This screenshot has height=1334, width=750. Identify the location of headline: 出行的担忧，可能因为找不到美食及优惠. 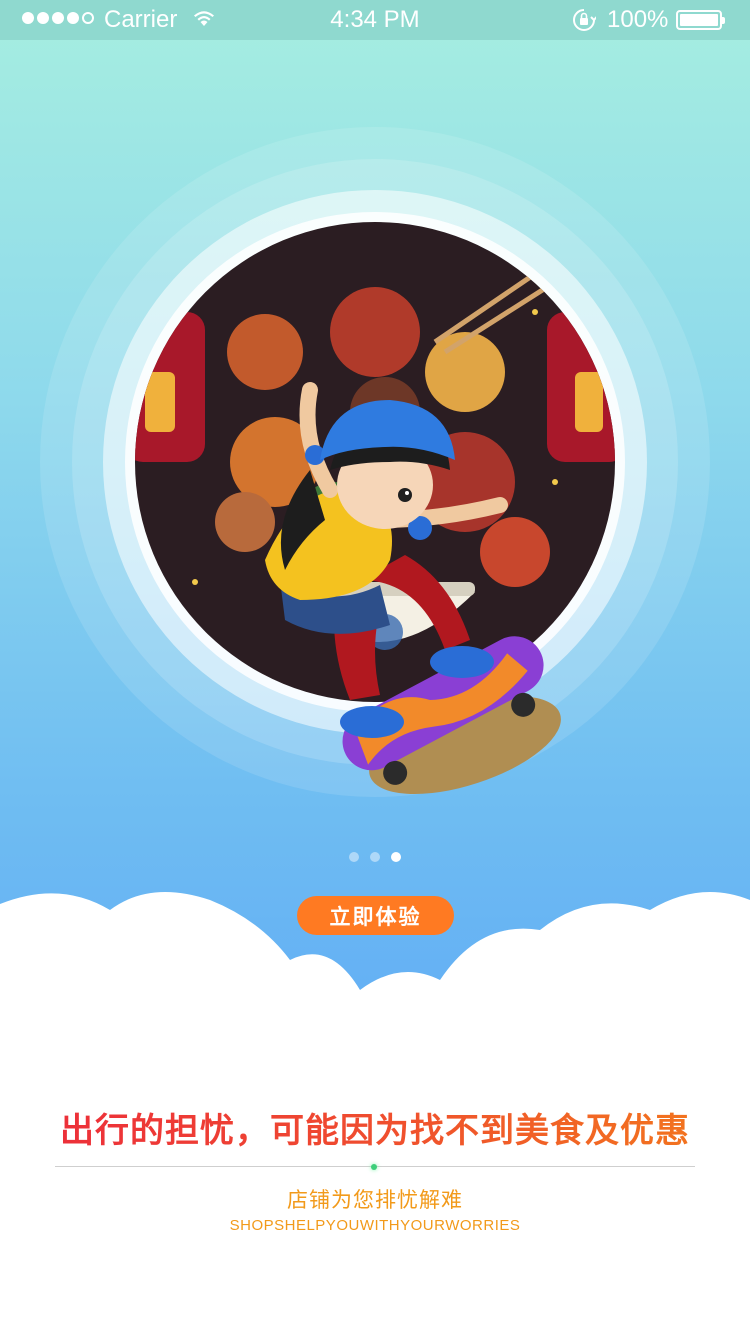
(375, 1127).